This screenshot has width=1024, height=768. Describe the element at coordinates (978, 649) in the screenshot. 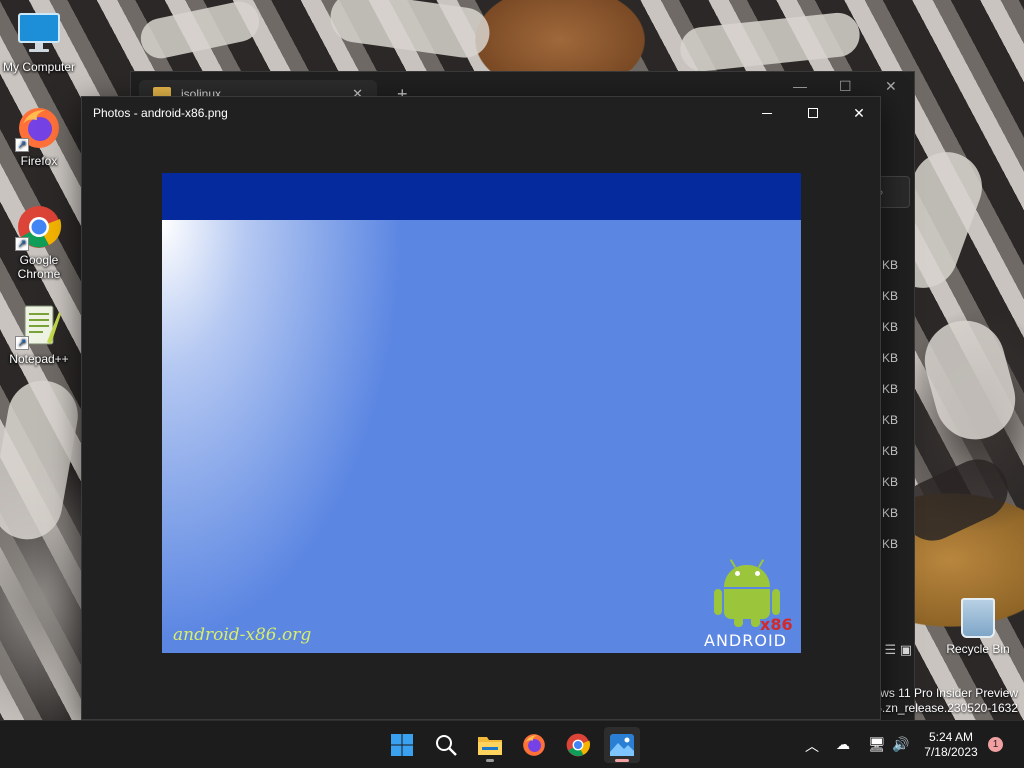

I see `desktop-icon-label: Recycle Bin` at that location.